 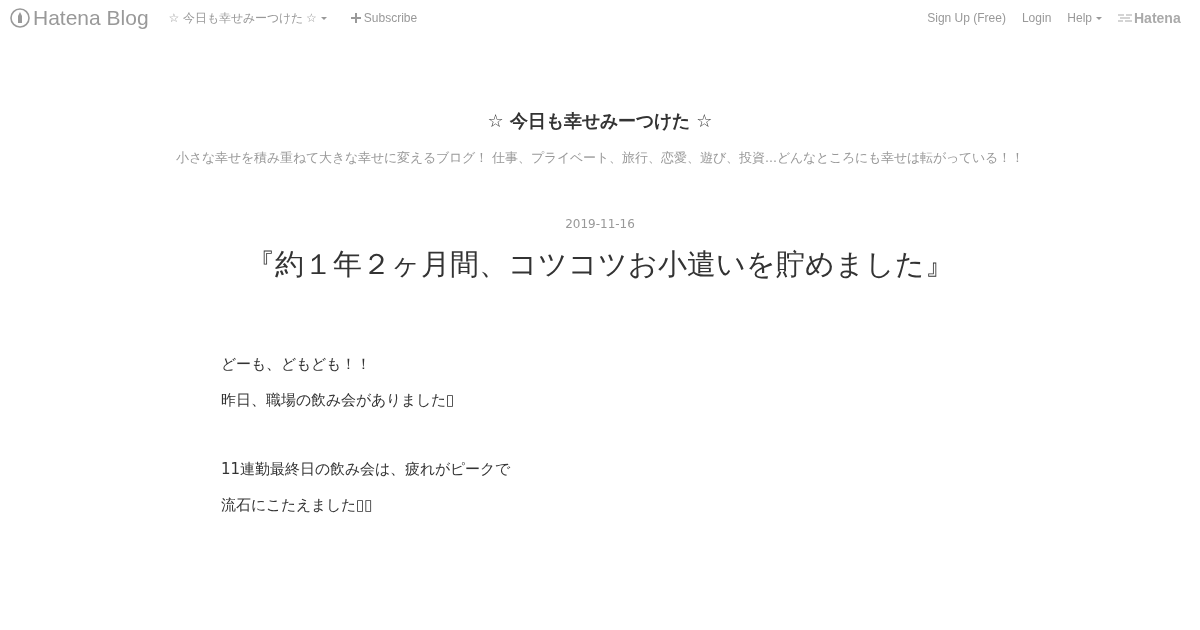 What do you see at coordinates (966, 18) in the screenshot?
I see `header-link: Sign Up (Free)` at bounding box center [966, 18].